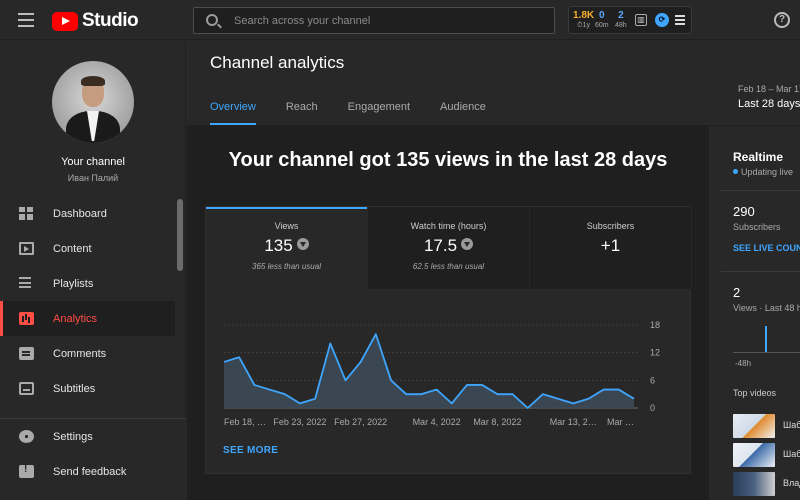  I want to click on sidebar-item-label: Subtitles, so click(74, 388).